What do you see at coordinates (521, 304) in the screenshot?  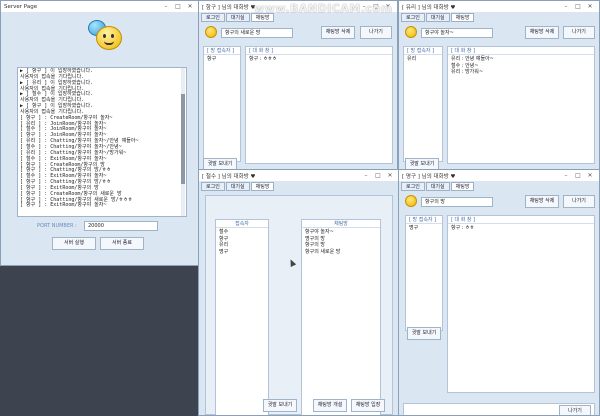 I see `chat3-chat-panel: [ 대 화 창 ] 항구 : ㅎㅎ` at bounding box center [521, 304].